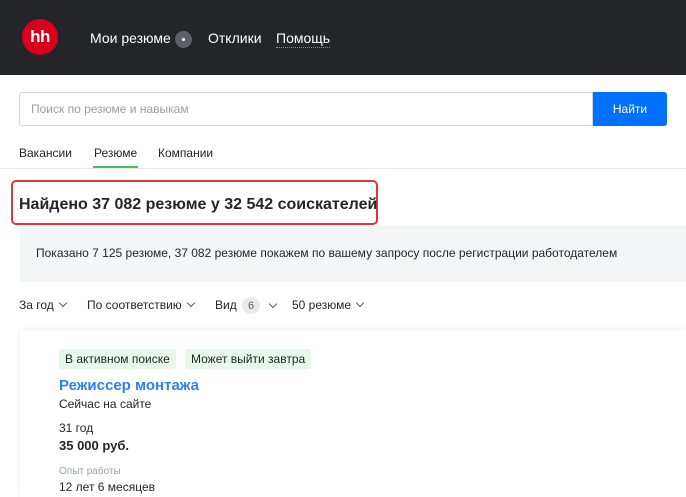 This screenshot has height=497, width=686. What do you see at coordinates (248, 359) in the screenshot?
I see `status-badge-available-tomorrow: Может выйти завтра` at bounding box center [248, 359].